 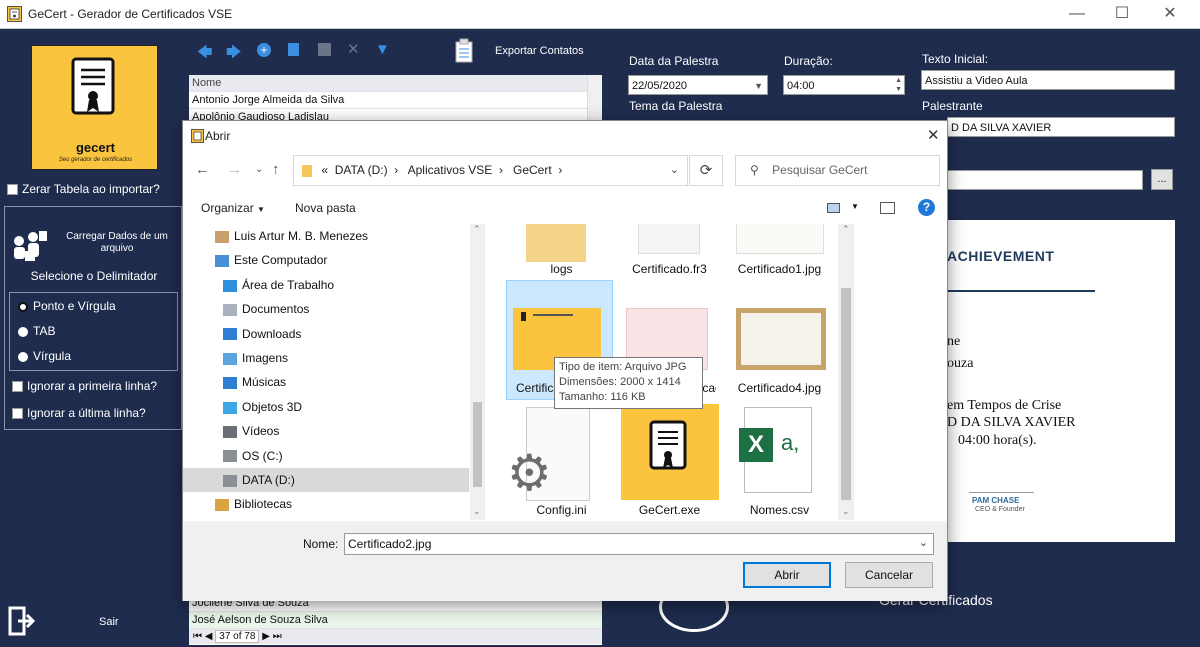 I want to click on tree-item-label: Downloads, so click(x=272, y=333).